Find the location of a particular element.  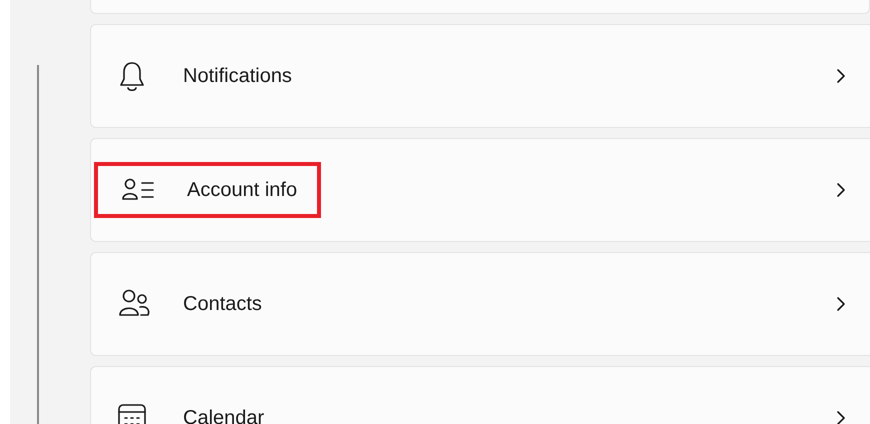

item-label: Contacts is located at coordinates (222, 304).